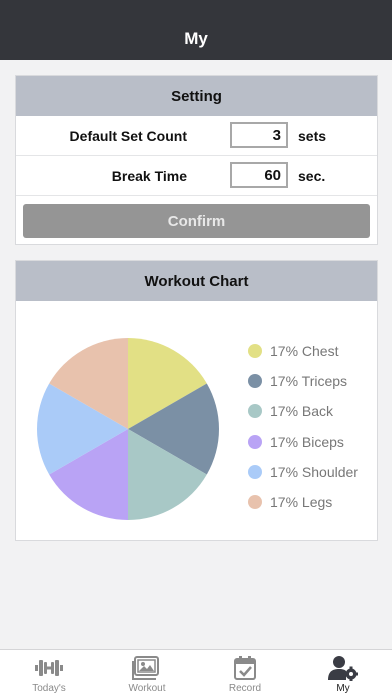 This screenshot has width=392, height=696. Describe the element at coordinates (309, 381) in the screenshot. I see `legend-label-triceps: 17% Triceps` at that location.